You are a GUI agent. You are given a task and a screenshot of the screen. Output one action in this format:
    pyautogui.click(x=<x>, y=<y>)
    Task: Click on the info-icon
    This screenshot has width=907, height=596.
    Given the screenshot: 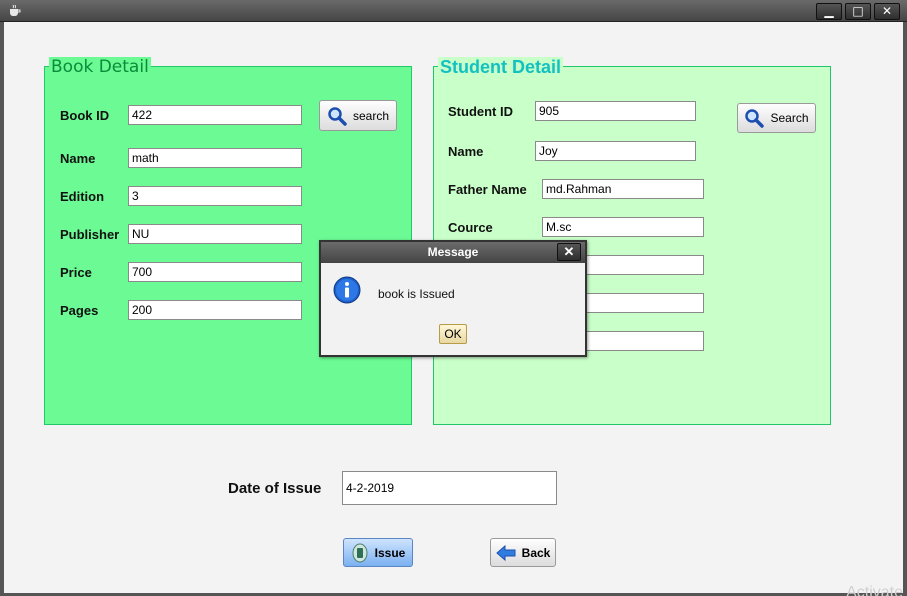 What is the action you would take?
    pyautogui.click(x=347, y=290)
    